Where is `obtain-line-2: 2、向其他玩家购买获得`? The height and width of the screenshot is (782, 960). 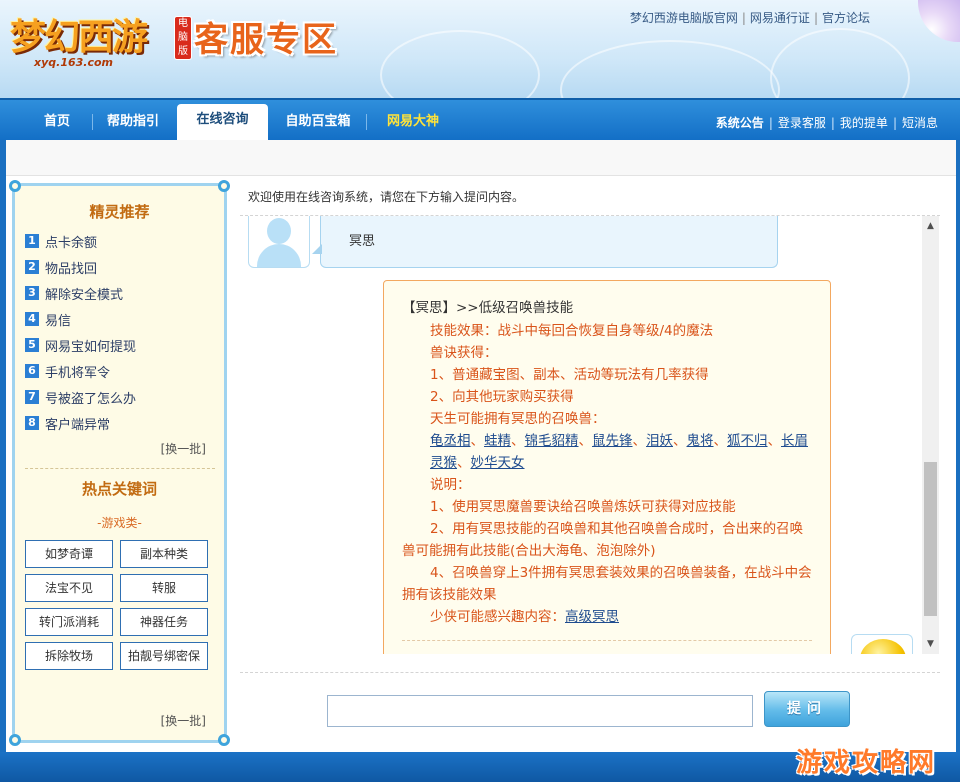 obtain-line-2: 2、向其他玩家购买获得 is located at coordinates (502, 397).